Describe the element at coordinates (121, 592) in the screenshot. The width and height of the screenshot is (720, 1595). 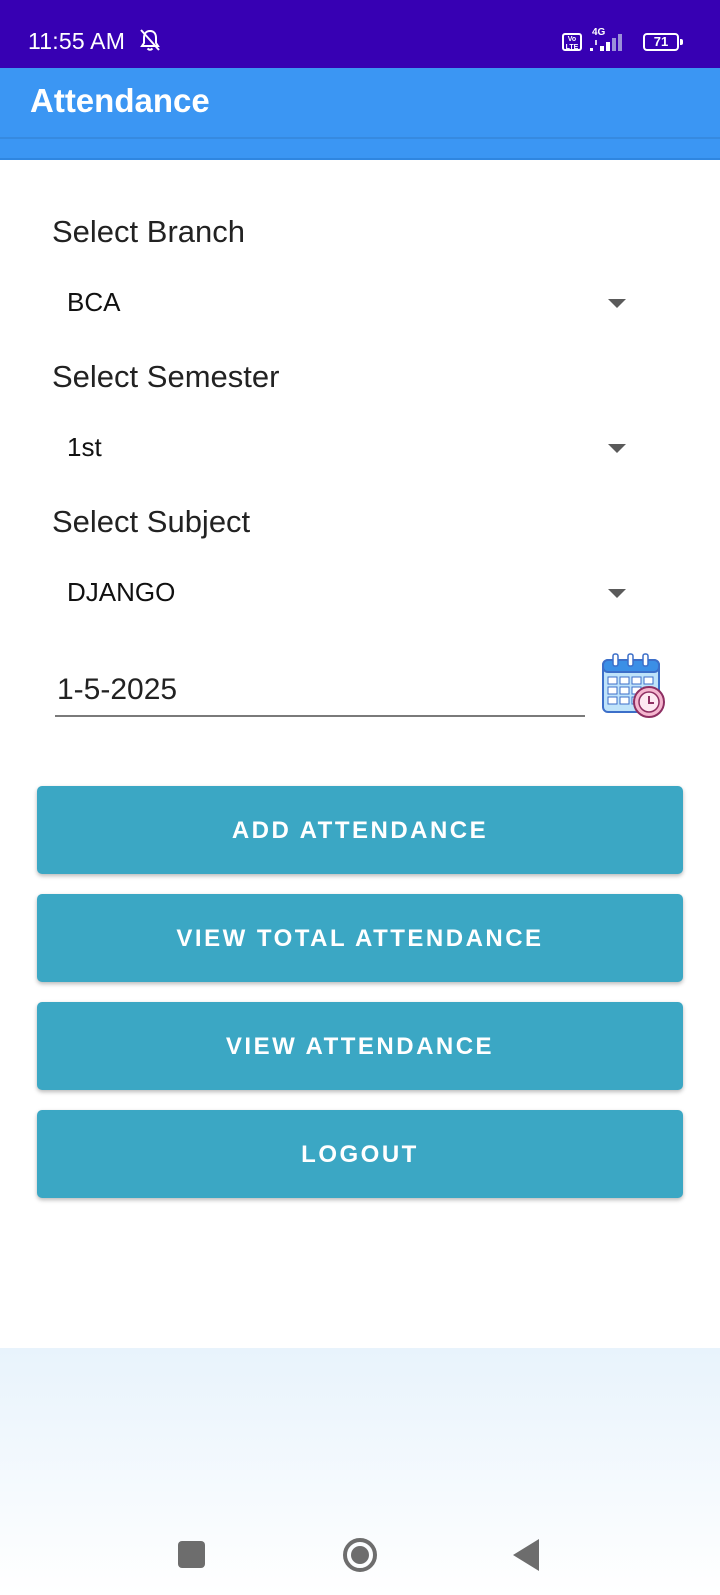
I see `subject-dropdown-value: DJANGO` at that location.